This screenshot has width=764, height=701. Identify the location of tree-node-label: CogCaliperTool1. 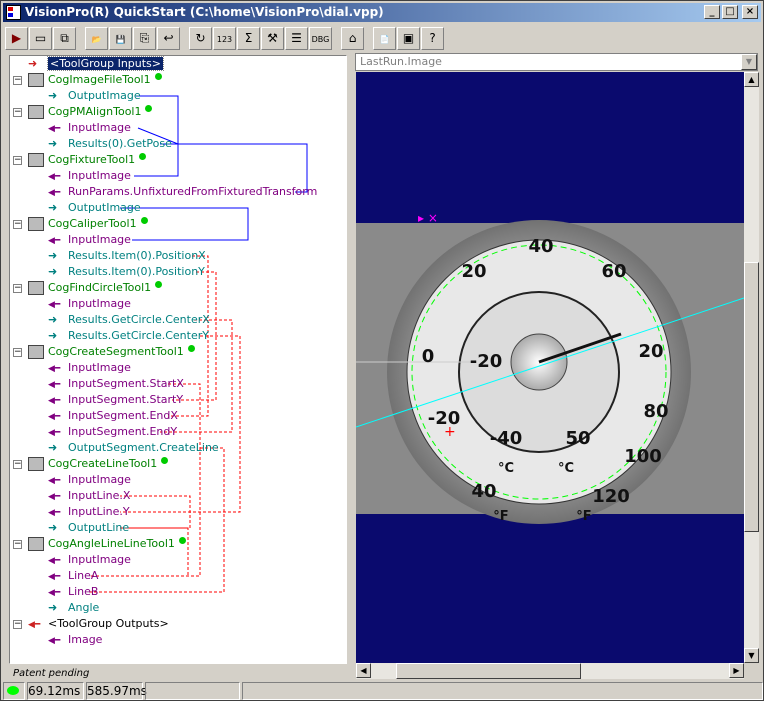
(92, 223).